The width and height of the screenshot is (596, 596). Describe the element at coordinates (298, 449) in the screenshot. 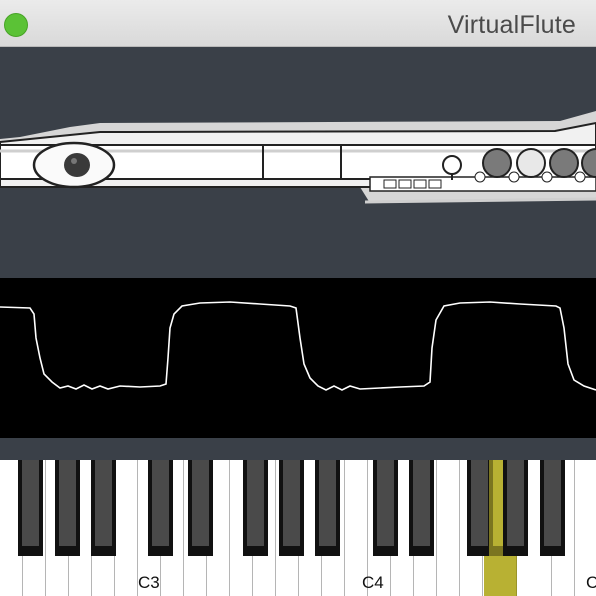

I see `panel-divider` at that location.